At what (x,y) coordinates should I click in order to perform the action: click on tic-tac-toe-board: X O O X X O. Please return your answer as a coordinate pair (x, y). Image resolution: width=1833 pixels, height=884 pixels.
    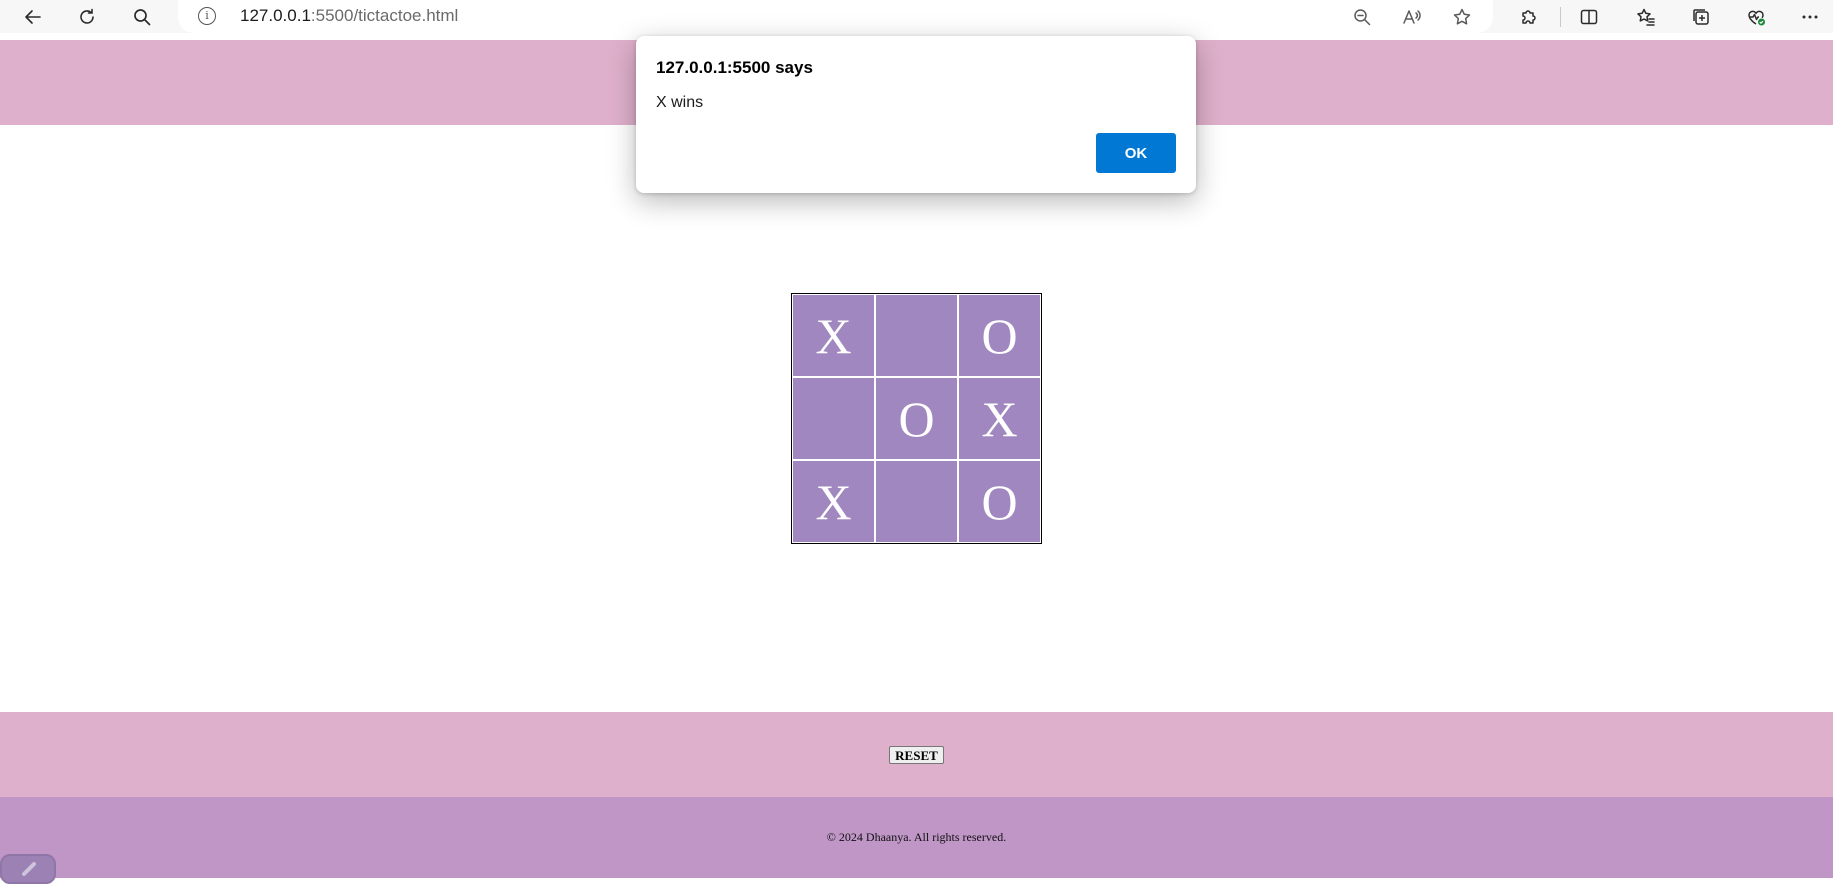
    Looking at the image, I should click on (916, 418).